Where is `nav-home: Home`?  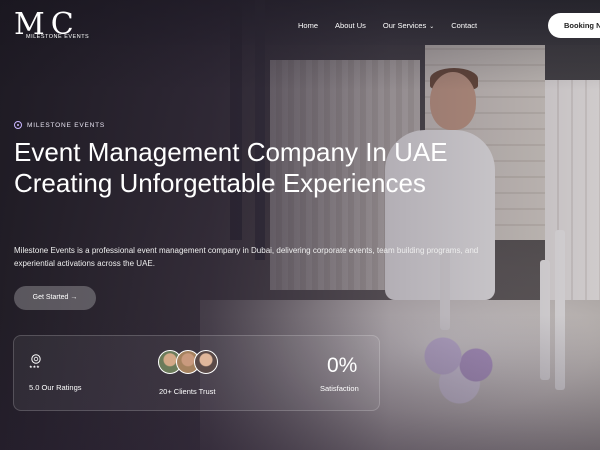 nav-home: Home is located at coordinates (308, 25).